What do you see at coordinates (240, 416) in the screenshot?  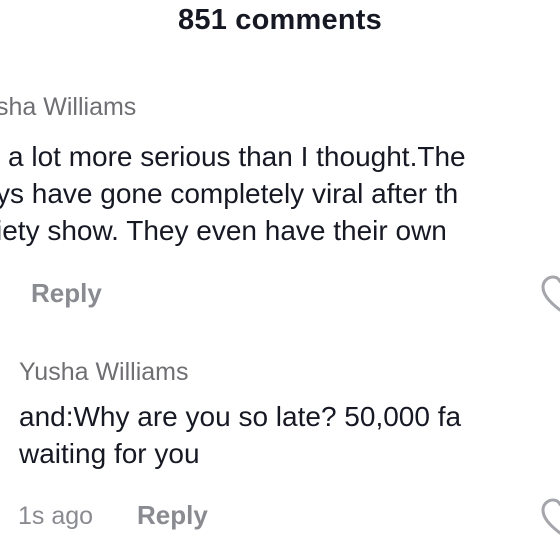 I see `comment-text-line: and:Why are you so late? 50,000 fa` at bounding box center [240, 416].